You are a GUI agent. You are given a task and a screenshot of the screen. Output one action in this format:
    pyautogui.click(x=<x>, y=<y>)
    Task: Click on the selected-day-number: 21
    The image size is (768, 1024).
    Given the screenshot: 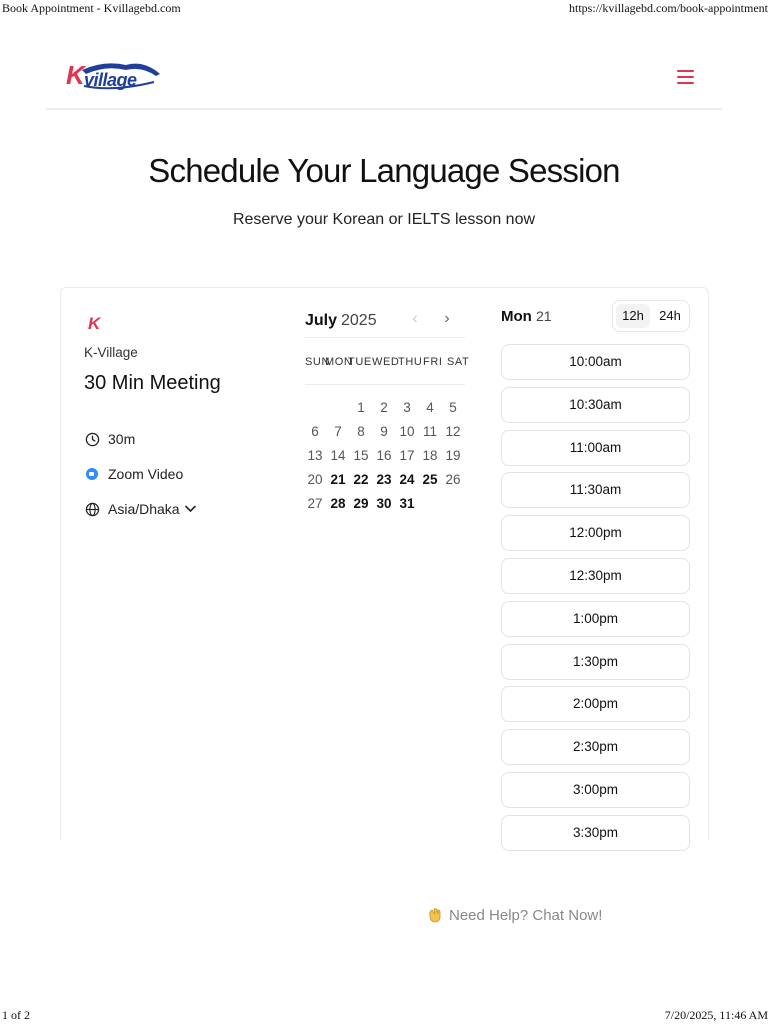 What is the action you would take?
    pyautogui.click(x=544, y=316)
    